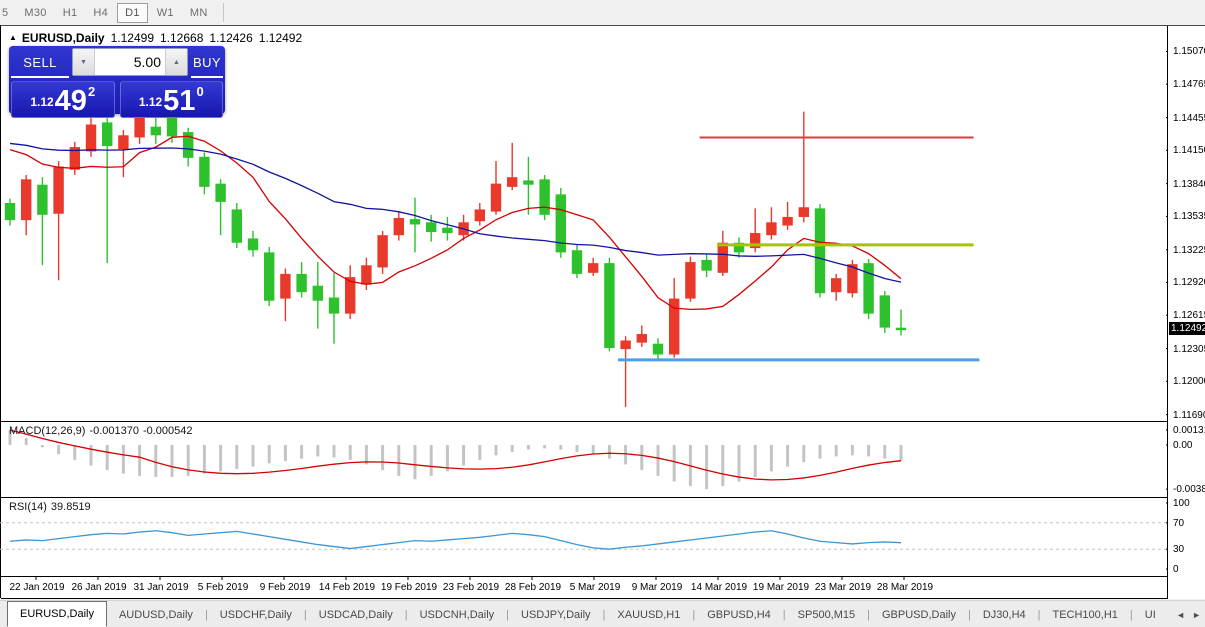  I want to click on macd-axis-label: -0.00386, so click(1189, 490).